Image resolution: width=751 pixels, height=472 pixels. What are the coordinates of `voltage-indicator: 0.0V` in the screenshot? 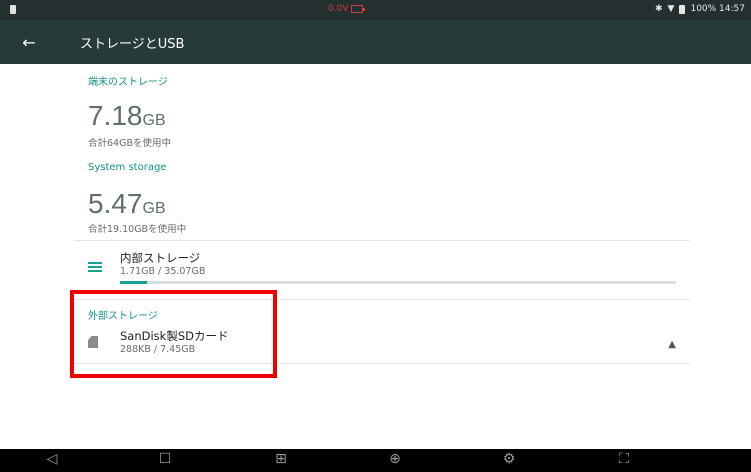 It's located at (347, 9).